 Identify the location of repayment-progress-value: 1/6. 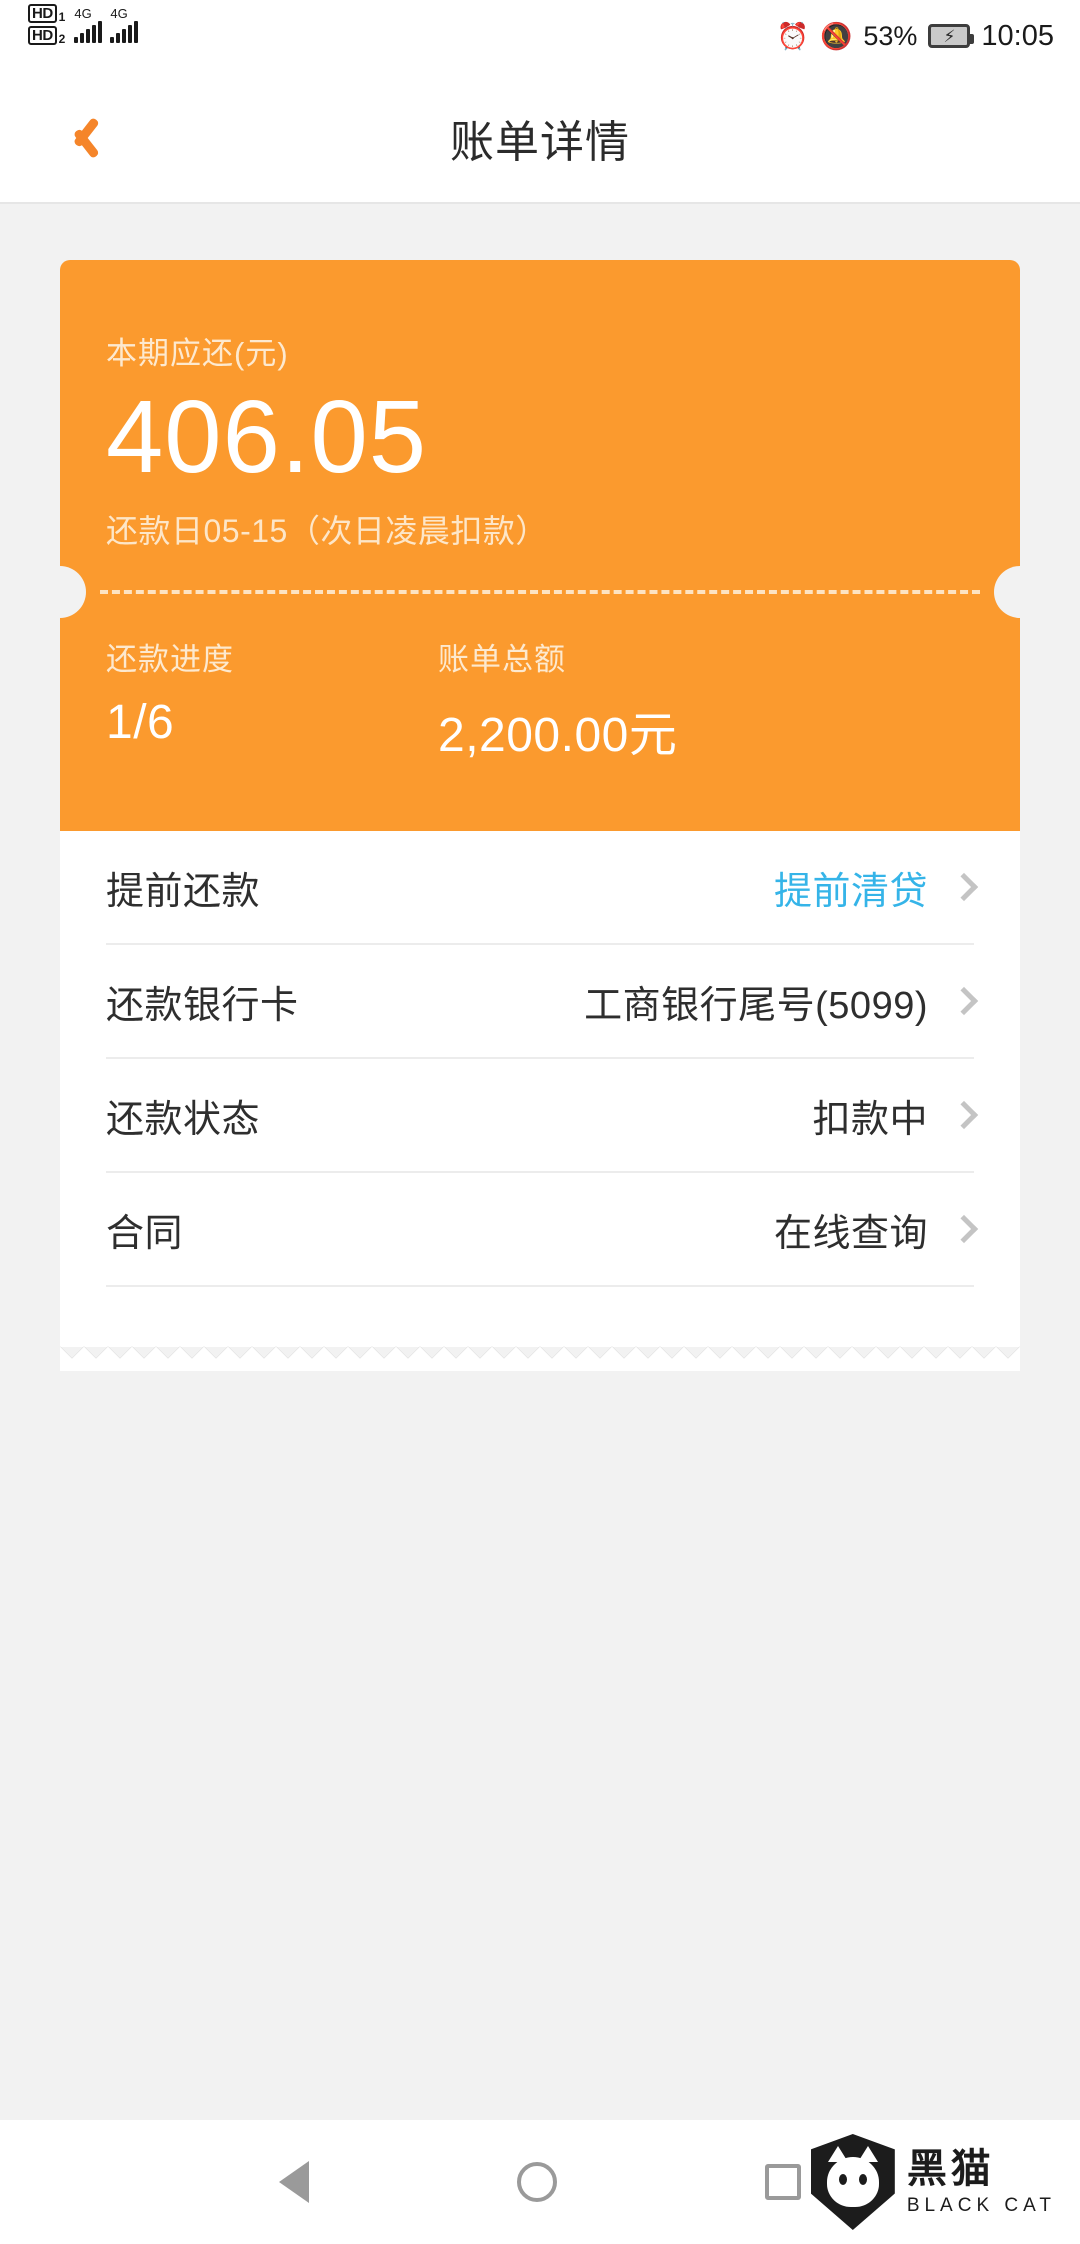
(140, 723).